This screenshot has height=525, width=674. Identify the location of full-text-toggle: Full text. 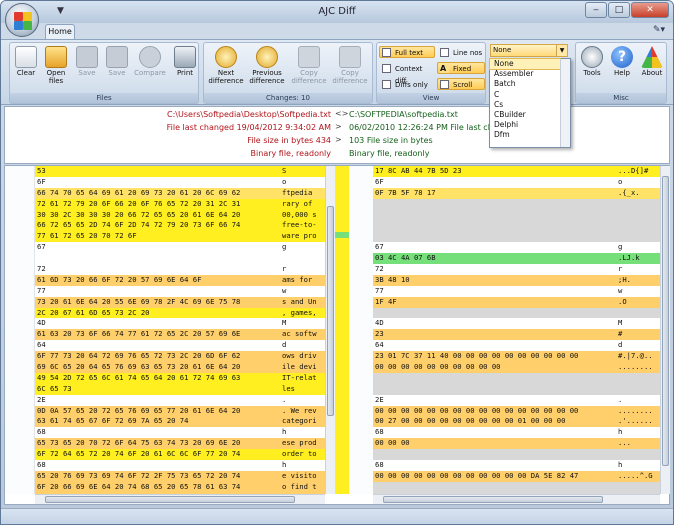
(407, 52).